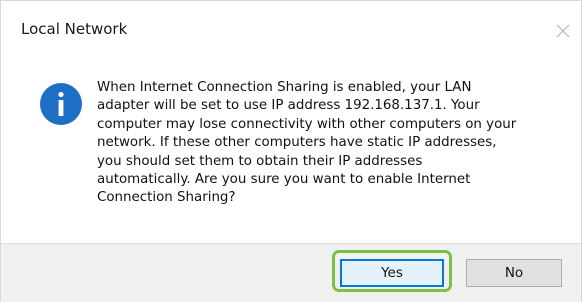 The height and width of the screenshot is (302, 582). Describe the element at coordinates (74, 29) in the screenshot. I see `dialog-title: Local Network` at that location.